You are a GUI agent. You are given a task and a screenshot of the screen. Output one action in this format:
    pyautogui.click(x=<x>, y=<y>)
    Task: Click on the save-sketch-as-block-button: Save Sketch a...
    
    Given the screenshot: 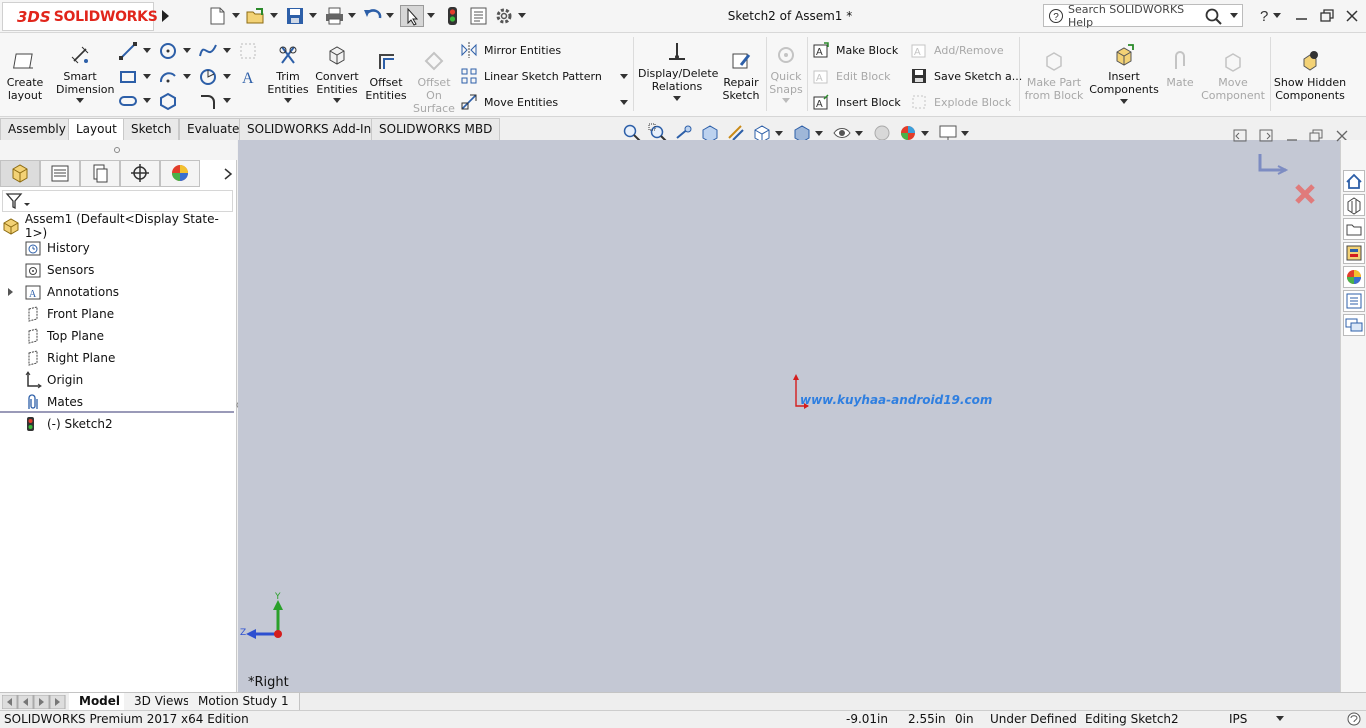 What is the action you would take?
    pyautogui.click(x=966, y=76)
    